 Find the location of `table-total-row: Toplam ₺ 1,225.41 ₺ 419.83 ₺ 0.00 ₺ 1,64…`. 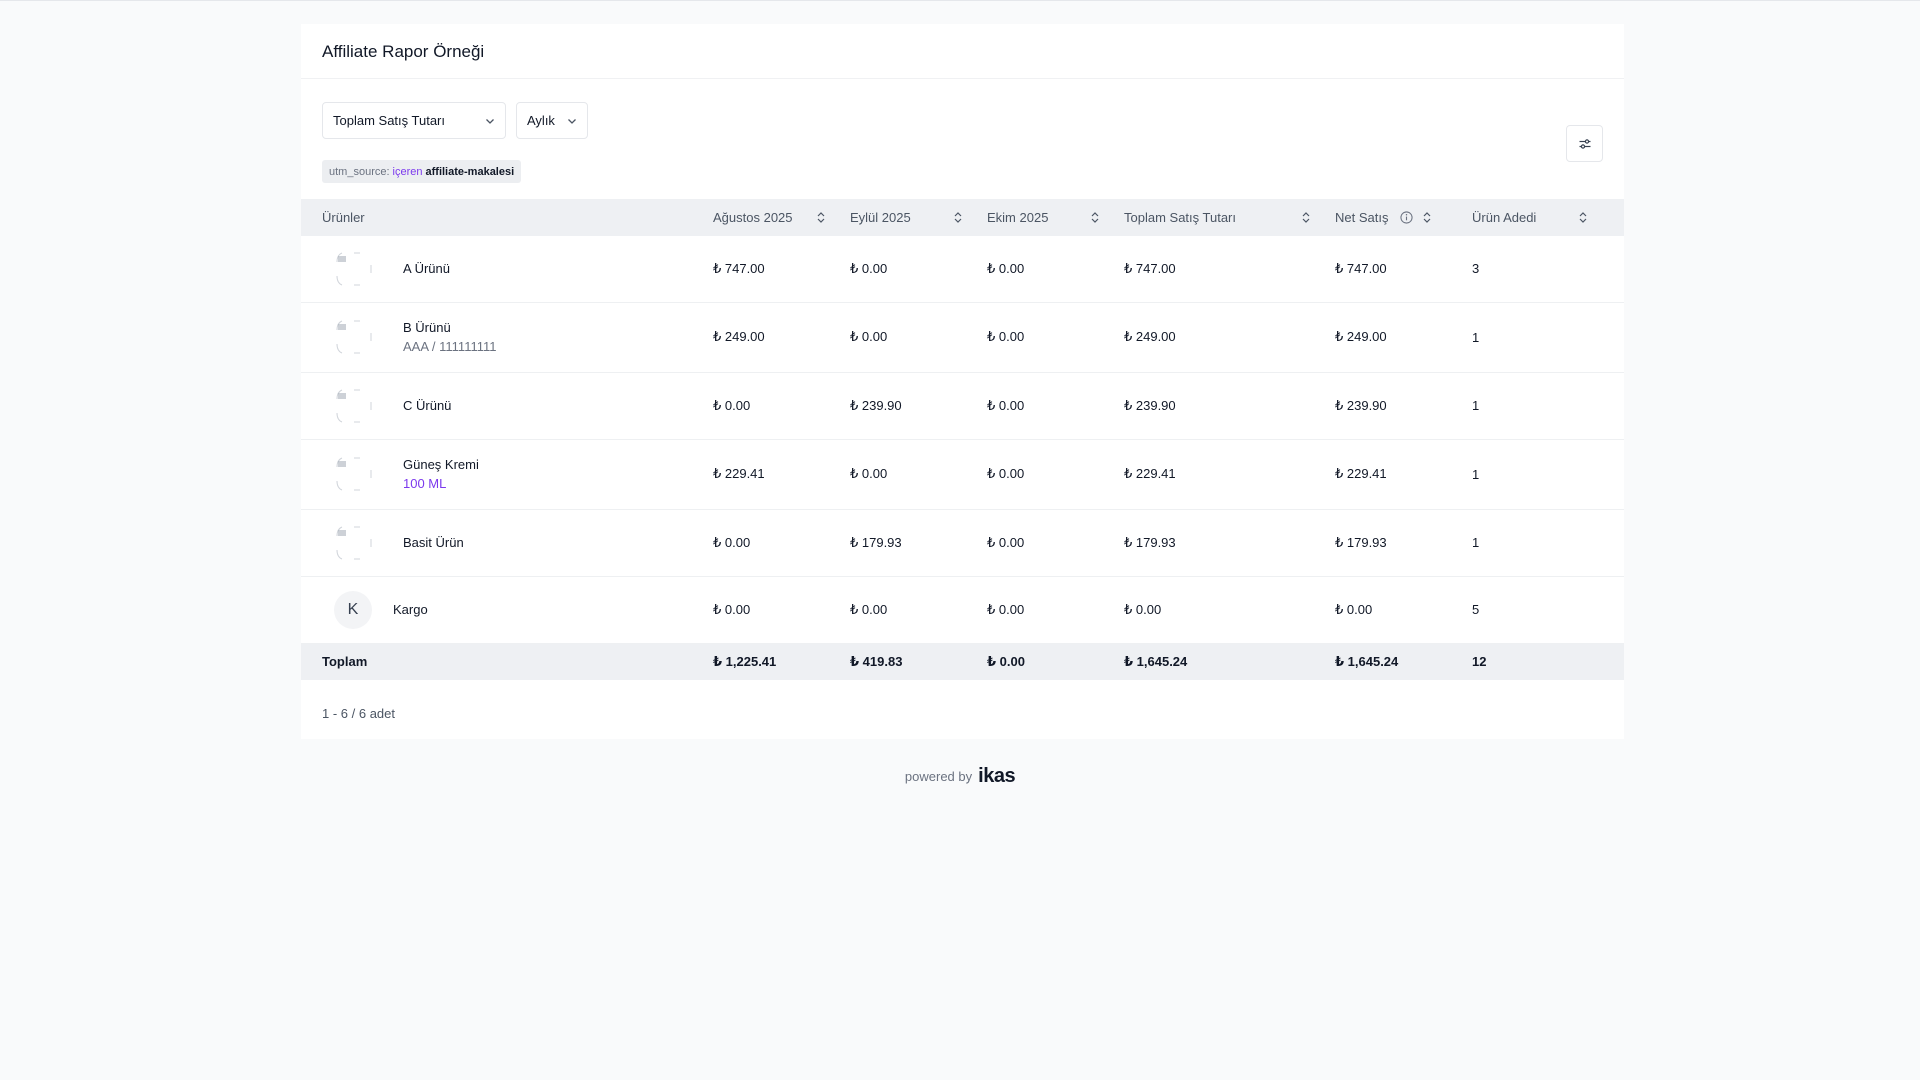

table-total-row: Toplam ₺ 1,225.41 ₺ 419.83 ₺ 0.00 ₺ 1,64… is located at coordinates (962, 661).